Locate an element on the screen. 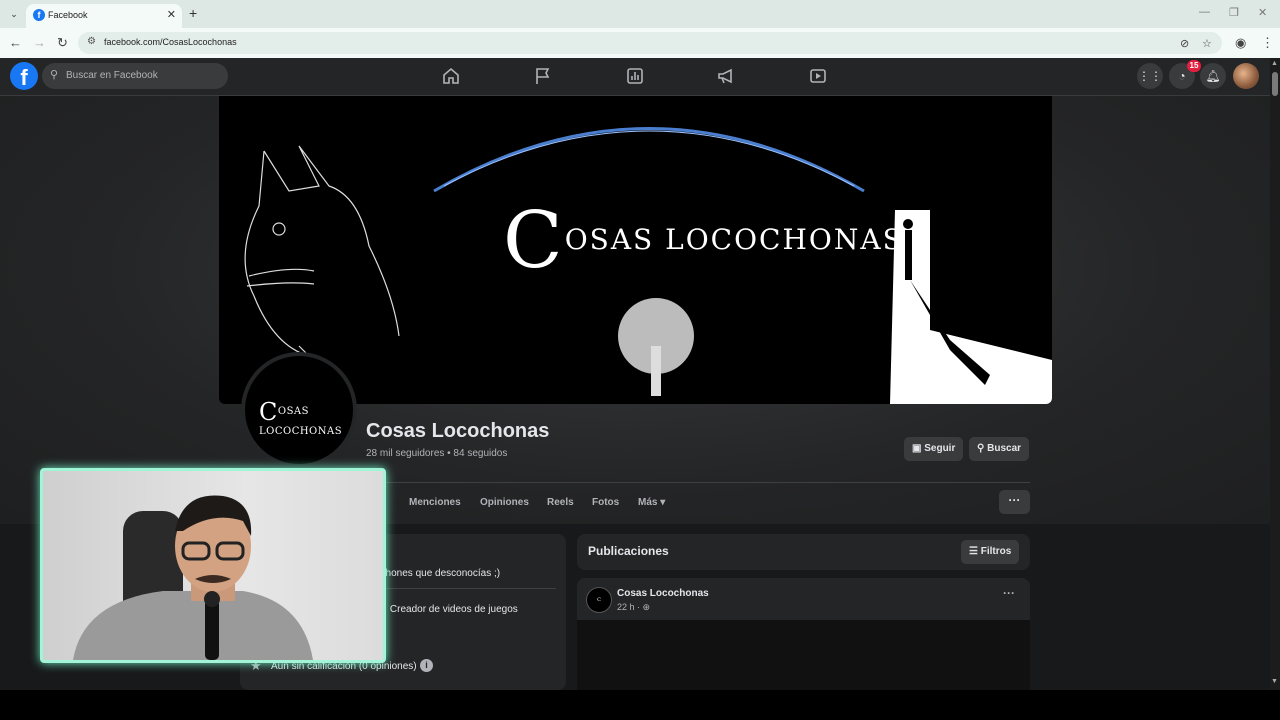 The width and height of the screenshot is (1280, 720). tab-menu-icon: ⌄ is located at coordinates (14, 14).